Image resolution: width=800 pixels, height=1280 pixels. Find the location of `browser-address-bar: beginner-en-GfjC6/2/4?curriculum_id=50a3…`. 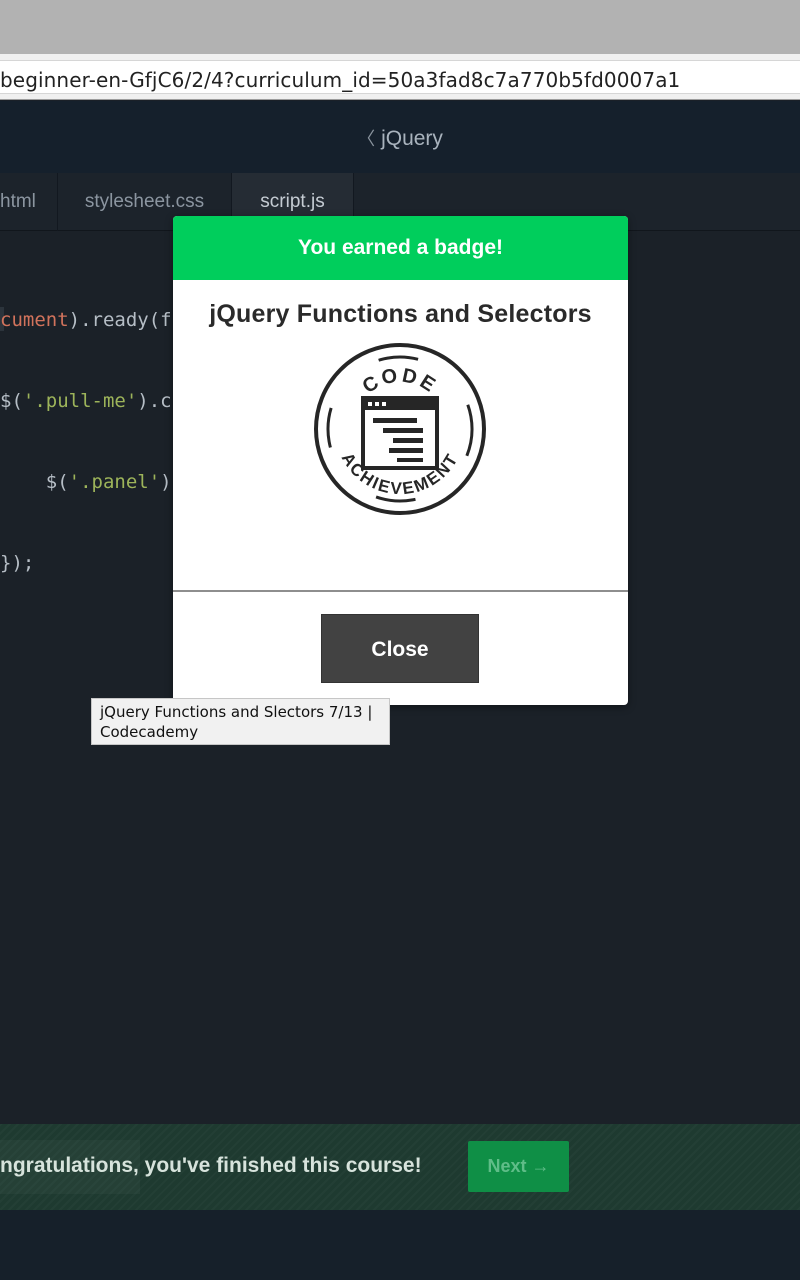

browser-address-bar: beginner-en-GfjC6/2/4?curriculum_id=50a3… is located at coordinates (400, 77).